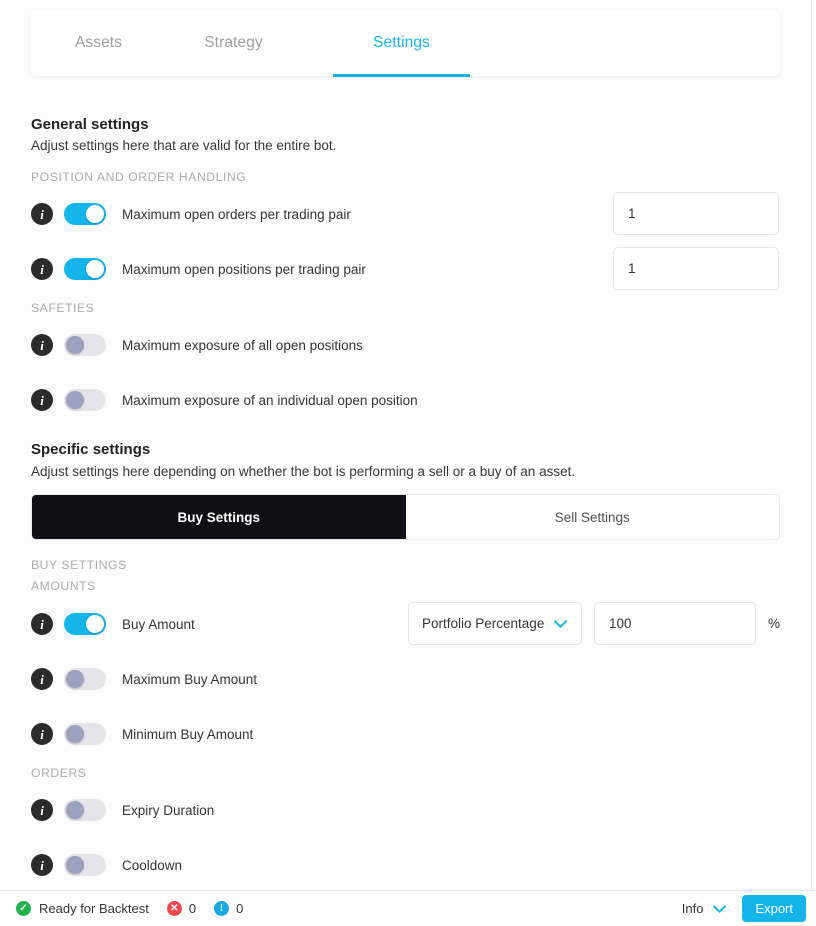 This screenshot has width=816, height=926. Describe the element at coordinates (190, 679) in the screenshot. I see `row-label-maximum-buy-amount: Maximum Buy Amount` at that location.